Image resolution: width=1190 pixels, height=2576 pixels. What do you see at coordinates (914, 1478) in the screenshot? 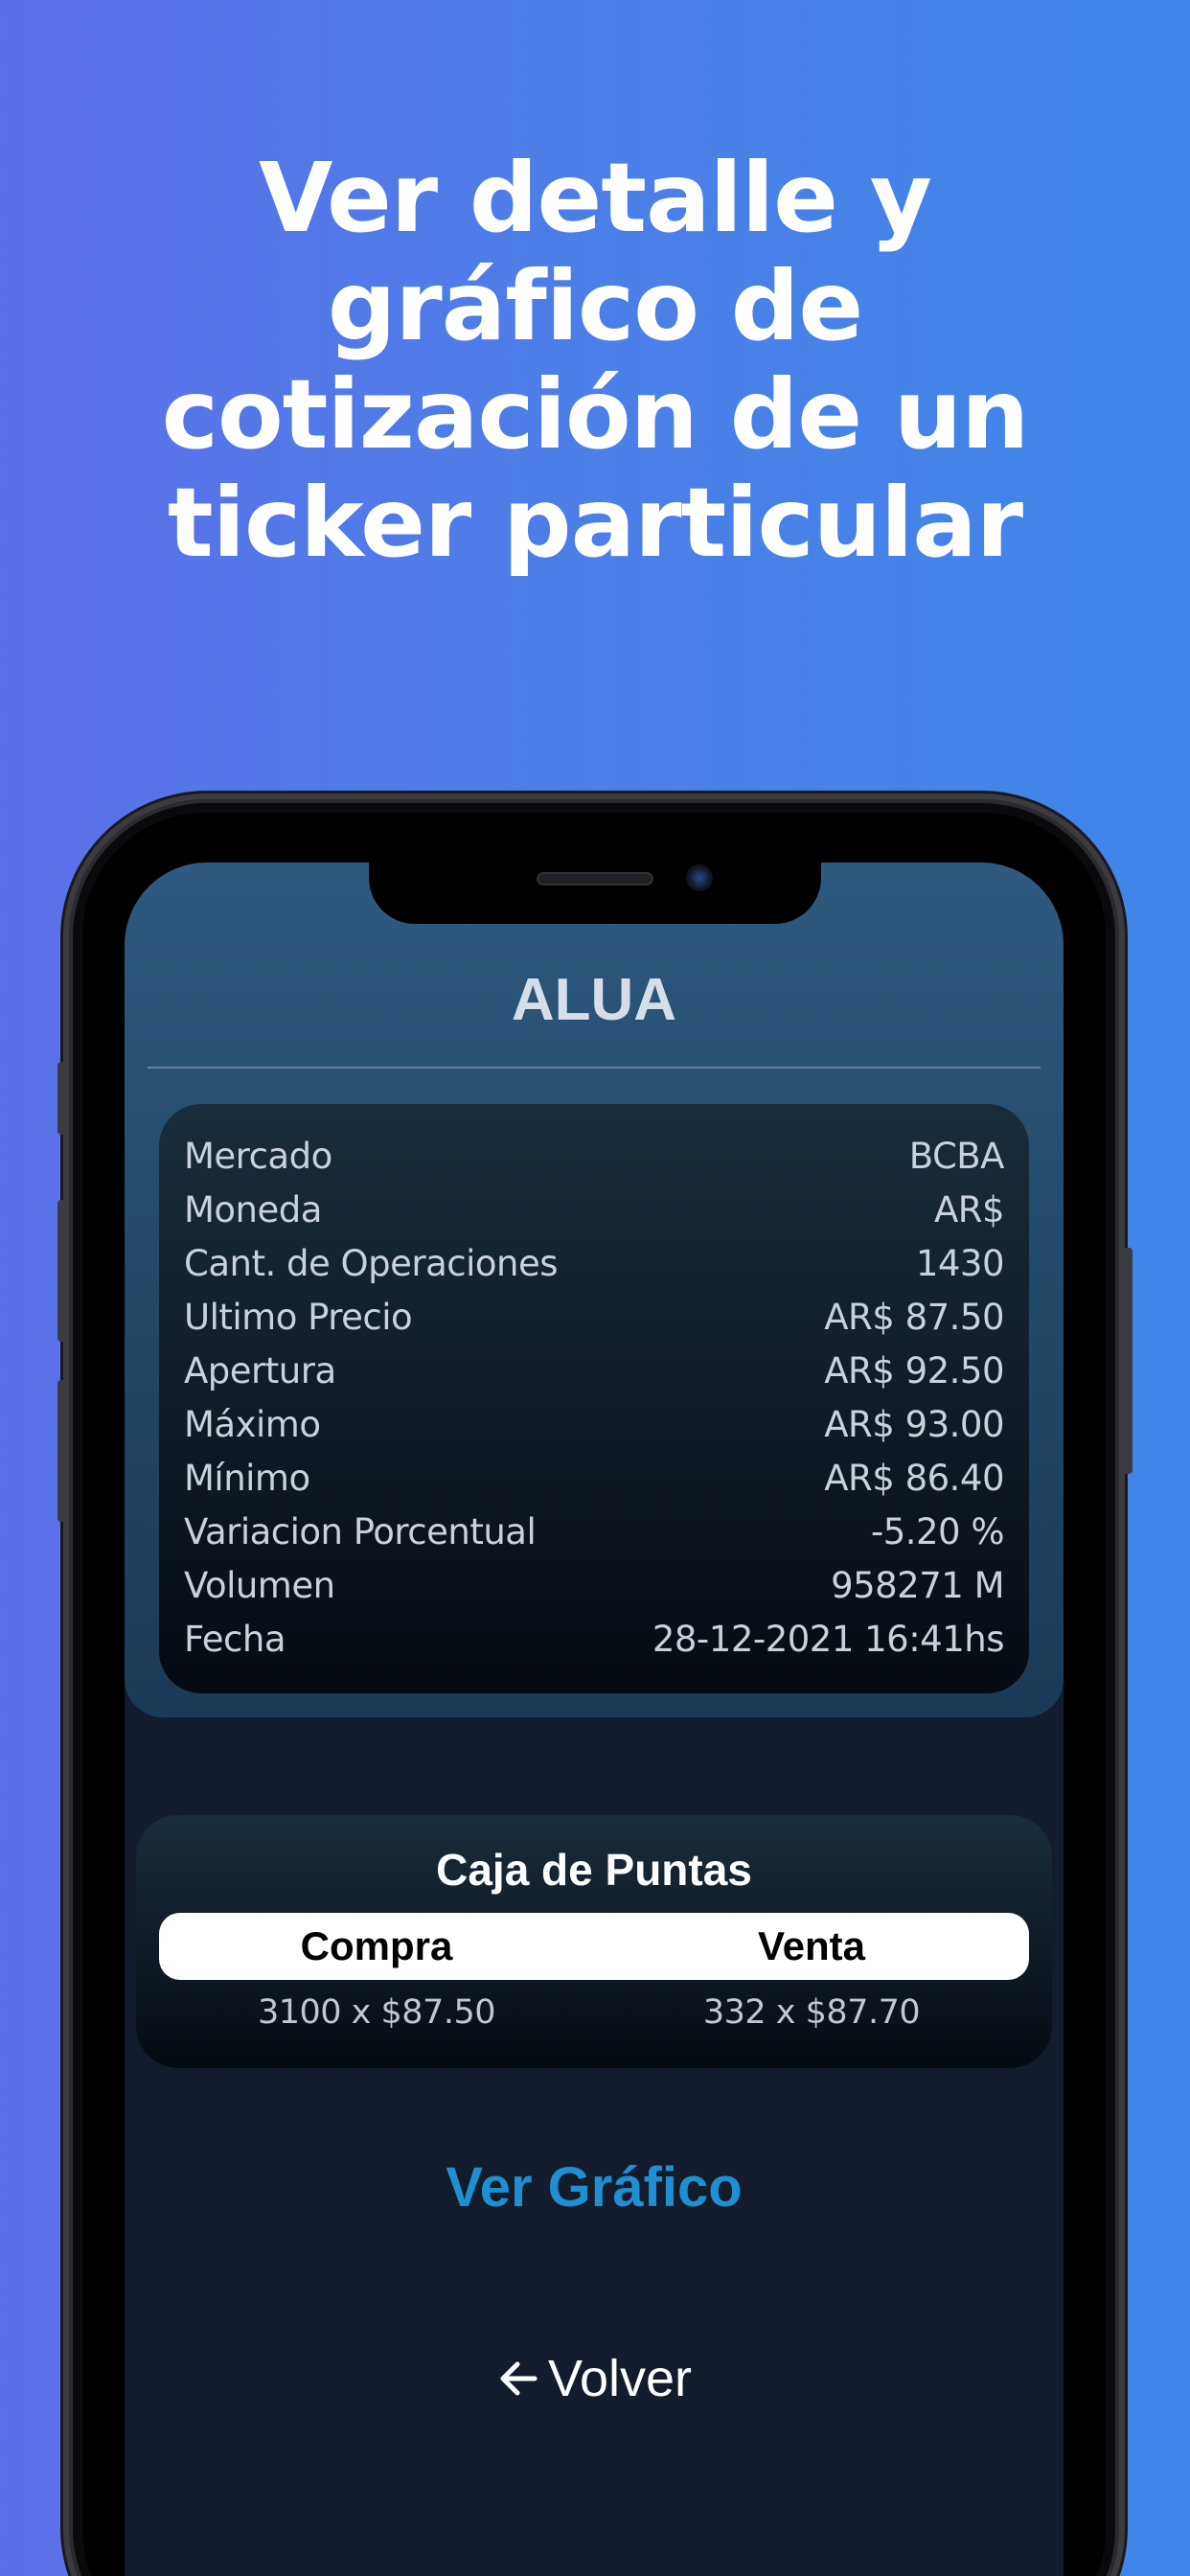
I see `detail-value: AR$ 86.40` at bounding box center [914, 1478].